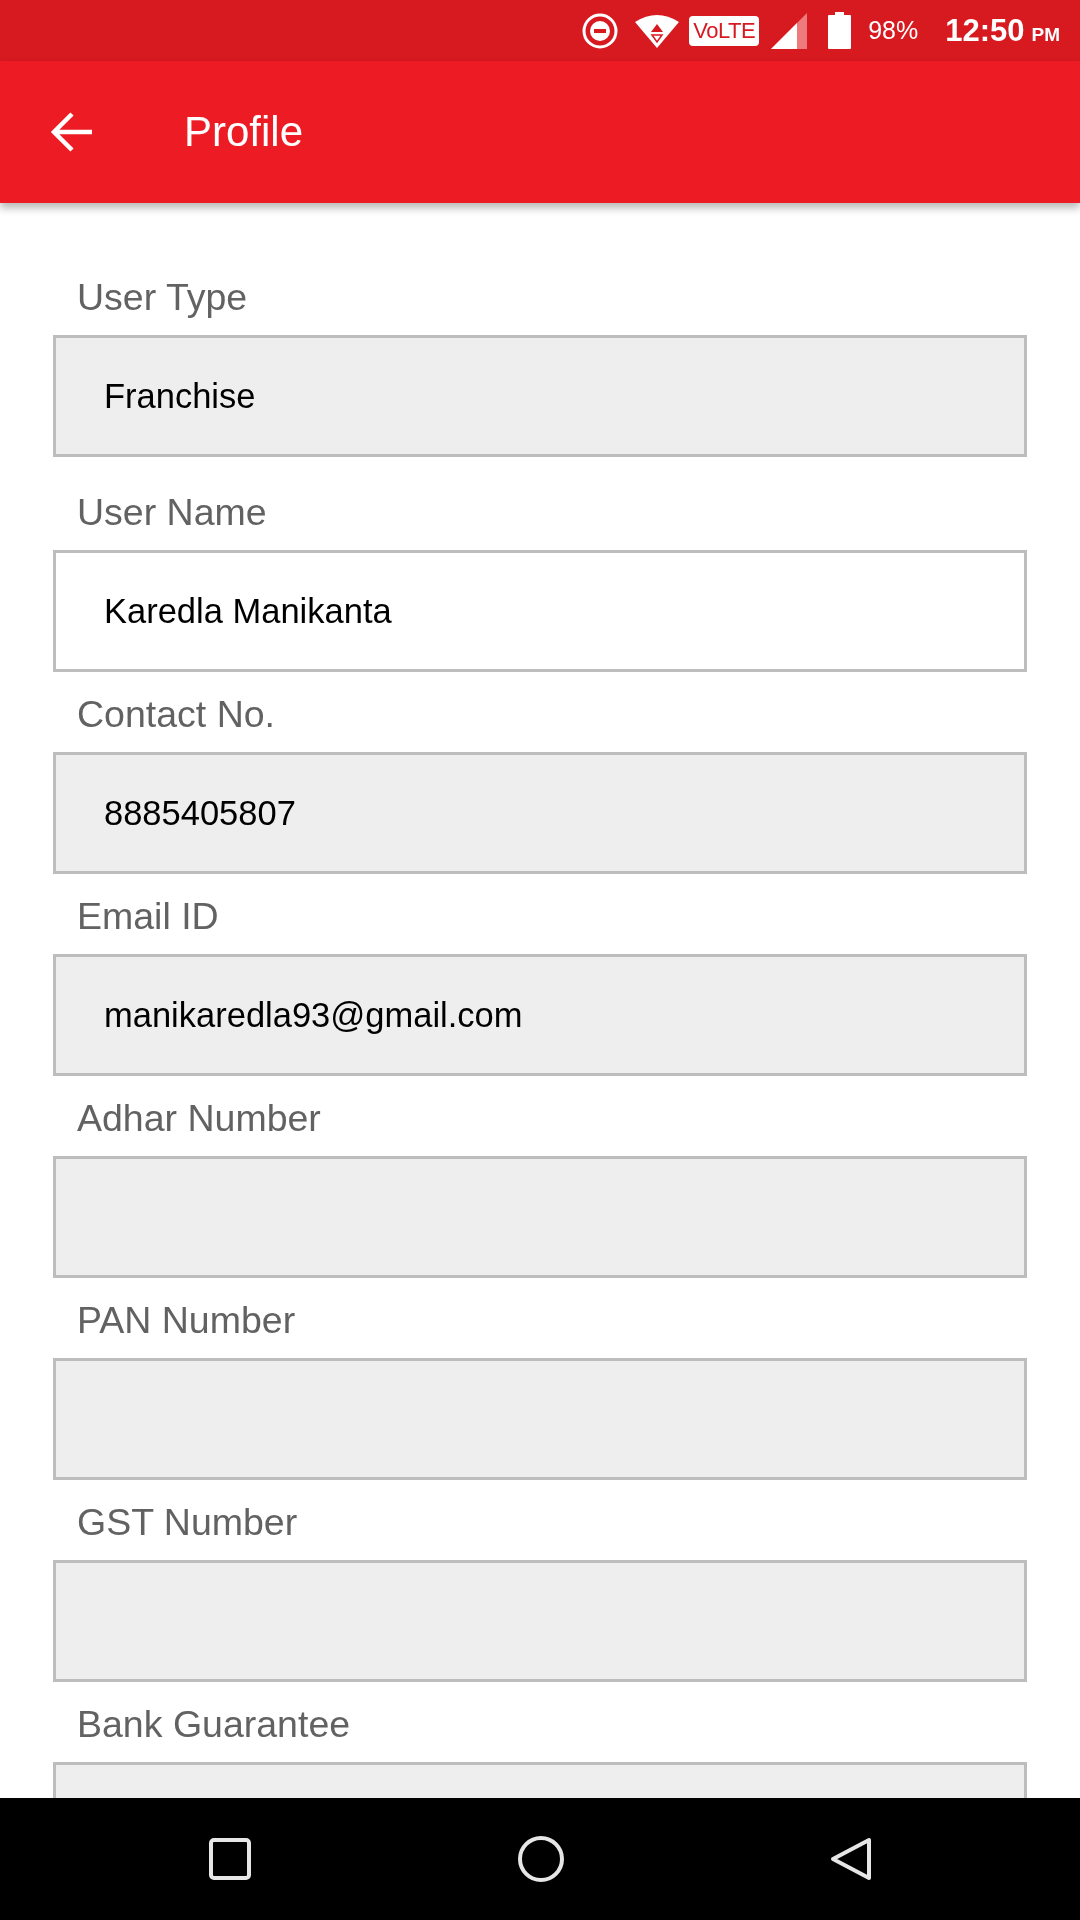 The image size is (1080, 1920). I want to click on battery-icon, so click(840, 30).